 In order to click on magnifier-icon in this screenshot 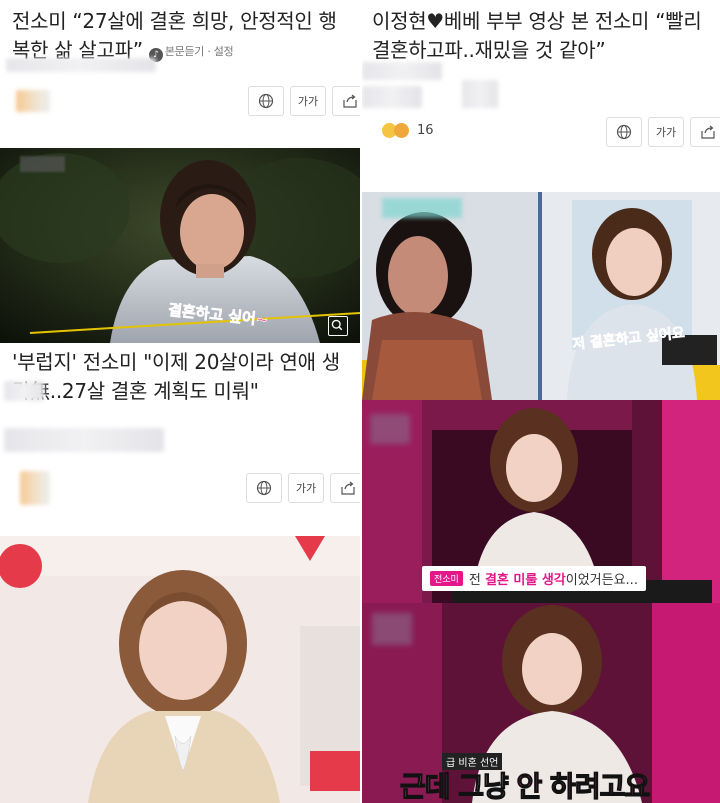, I will do `click(337, 325)`.